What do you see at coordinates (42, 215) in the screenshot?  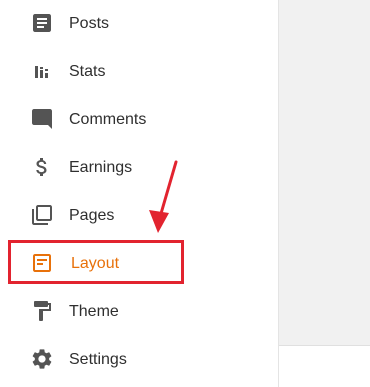 I see `pages-icon` at bounding box center [42, 215].